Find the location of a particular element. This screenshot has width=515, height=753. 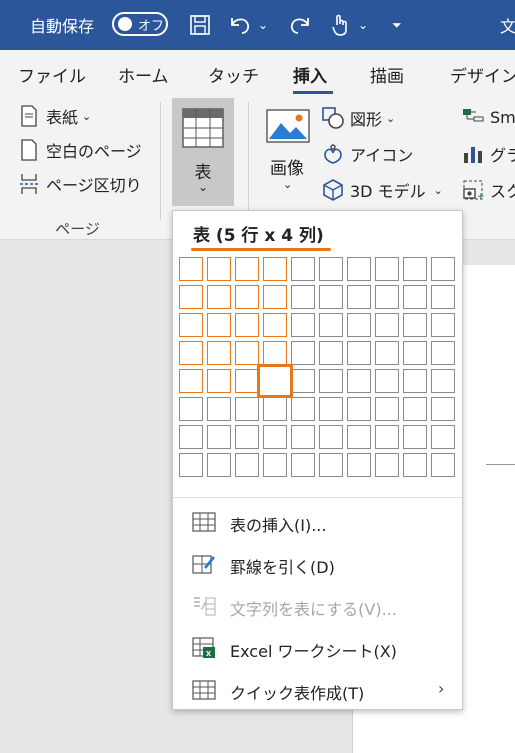

tab-file: ファイル is located at coordinates (52, 74).